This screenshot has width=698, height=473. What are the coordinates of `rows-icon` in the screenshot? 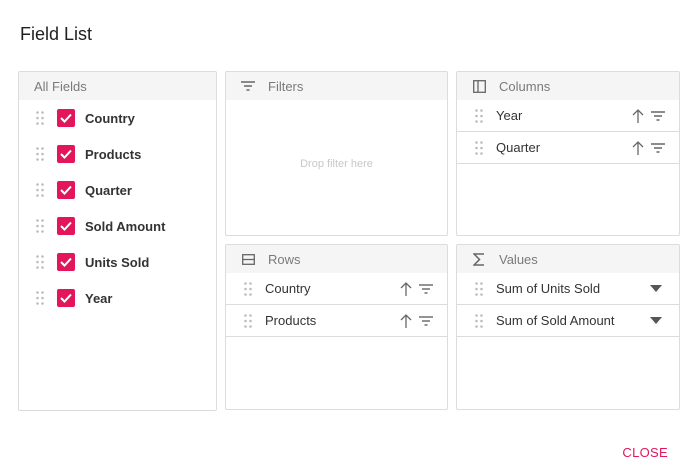 It's located at (248, 259).